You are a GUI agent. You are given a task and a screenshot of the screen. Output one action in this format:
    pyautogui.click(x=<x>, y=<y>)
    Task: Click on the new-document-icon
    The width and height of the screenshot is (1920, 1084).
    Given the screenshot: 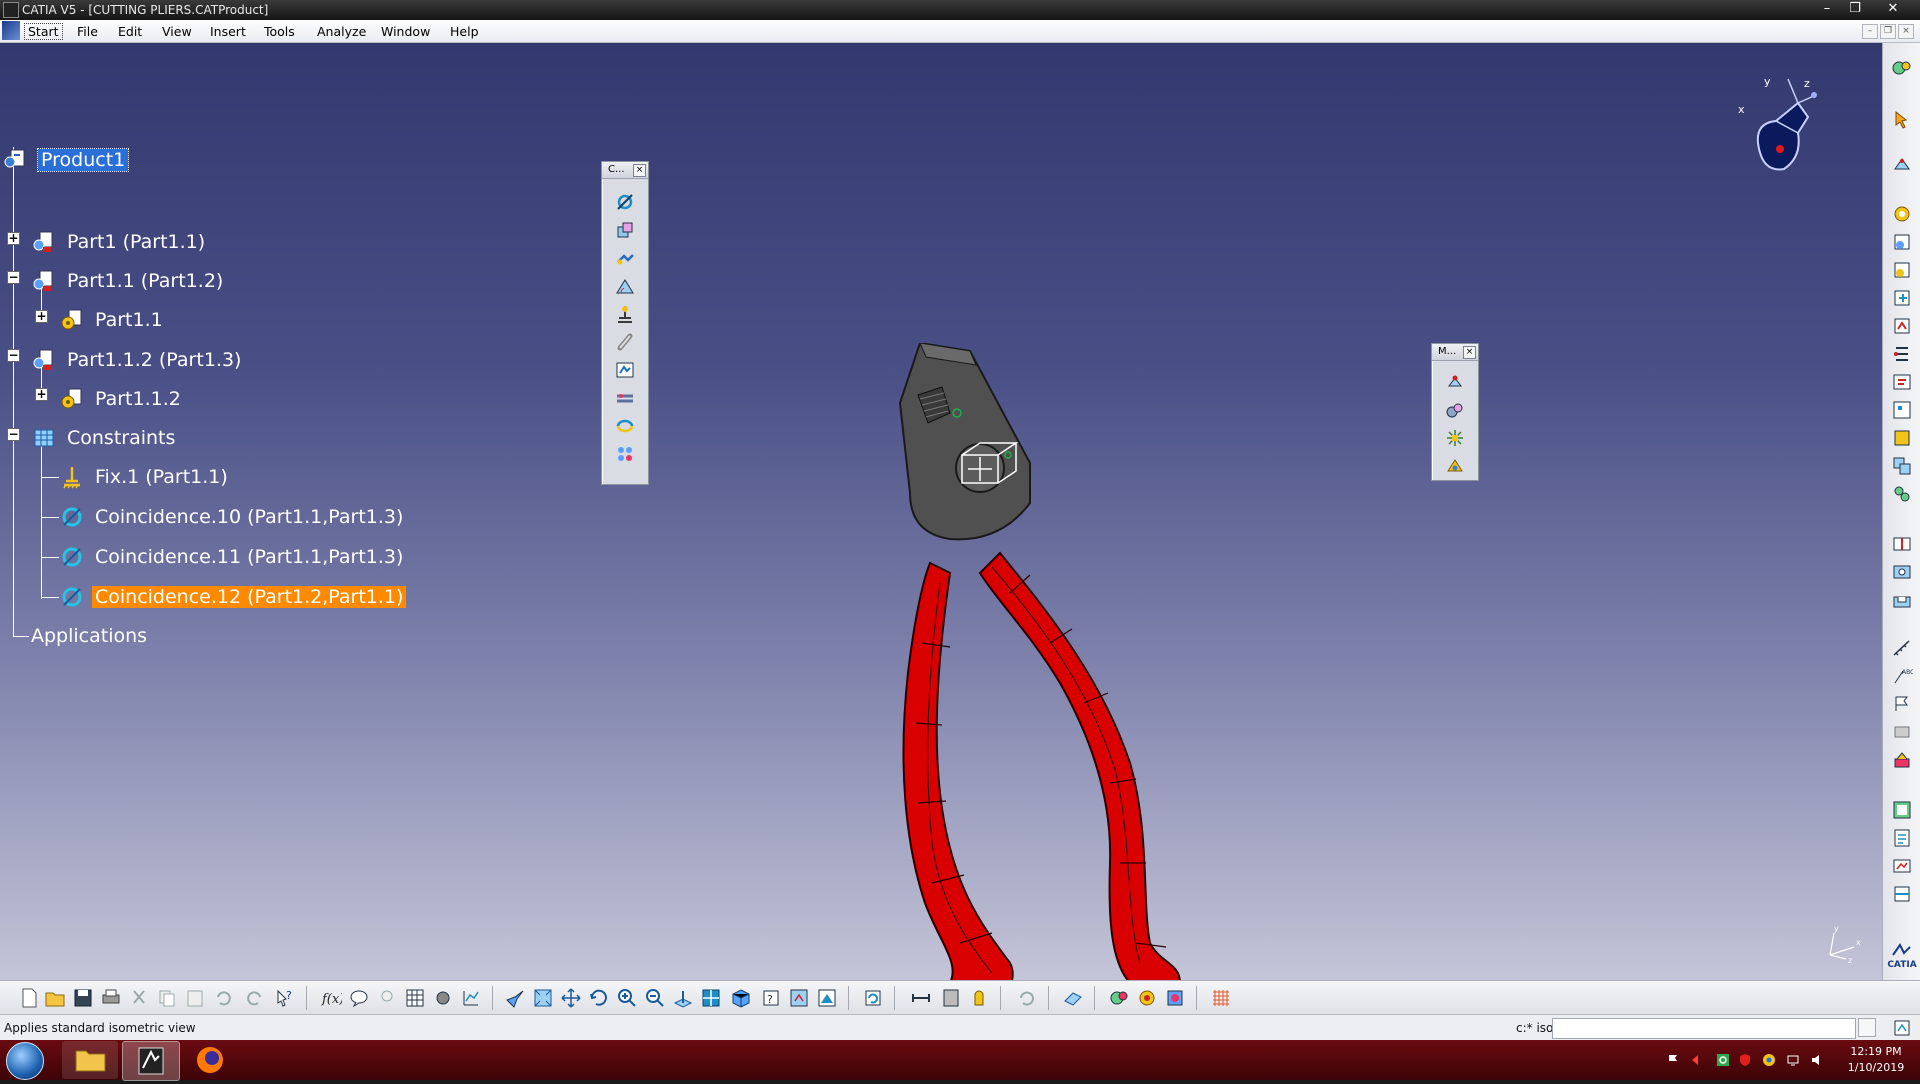 What is the action you would take?
    pyautogui.click(x=29, y=998)
    